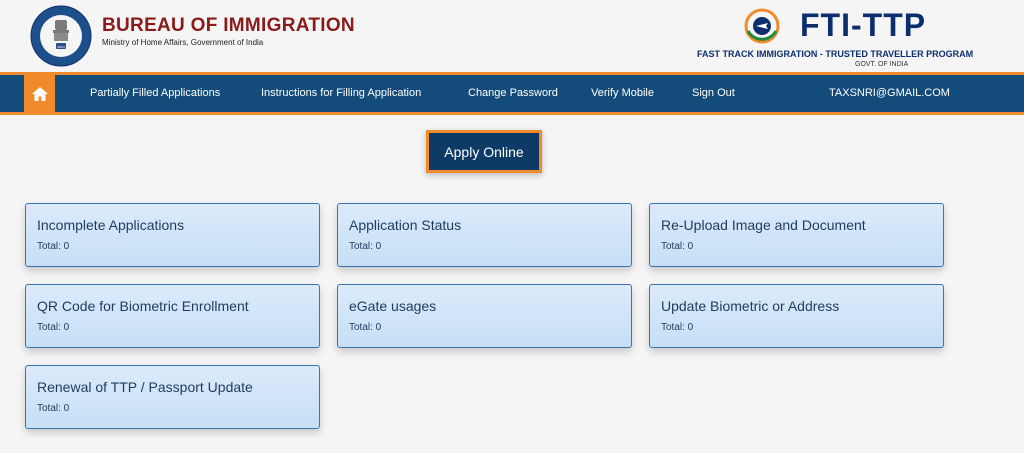 The width and height of the screenshot is (1024, 453). I want to click on card-incomplete-applications: Incomplete Applications Total: 0, so click(172, 235).